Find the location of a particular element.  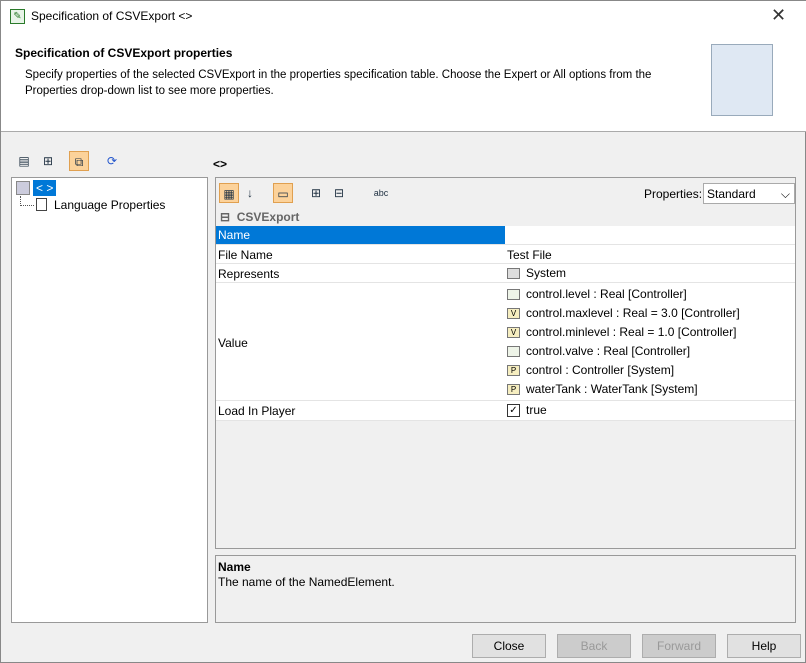

value-item: waterTank : WaterTank [System] is located at coordinates (612, 389).